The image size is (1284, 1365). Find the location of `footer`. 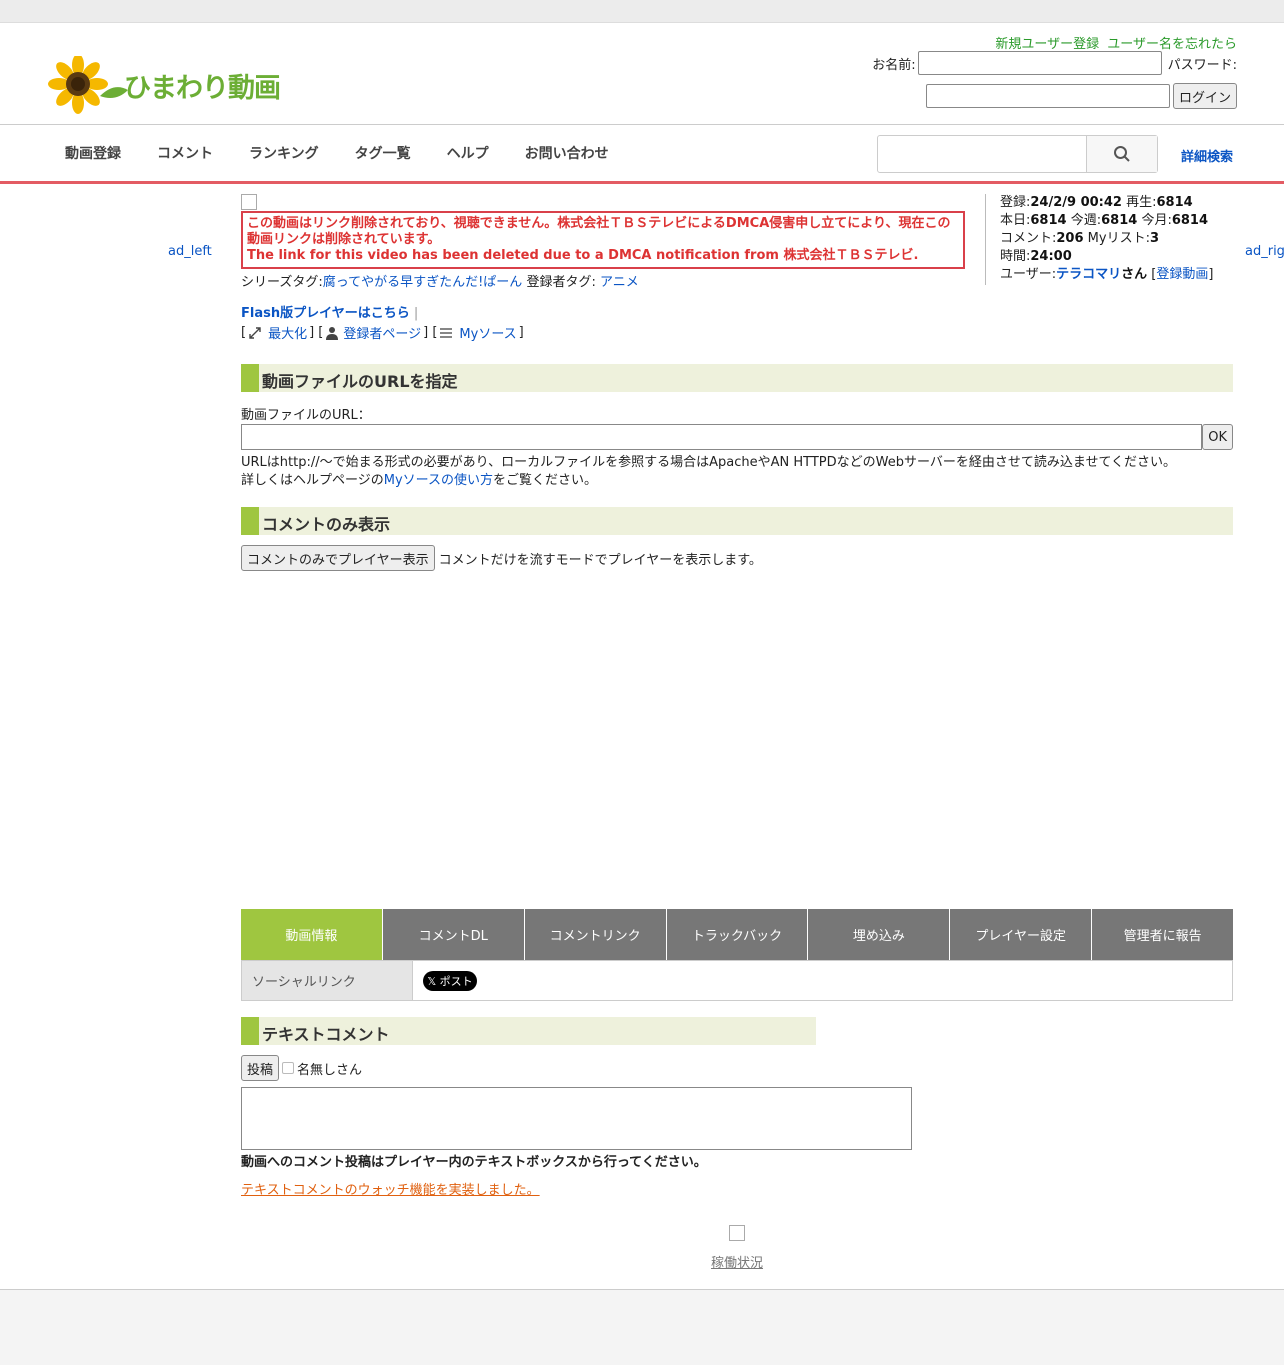

footer is located at coordinates (642, 1327).